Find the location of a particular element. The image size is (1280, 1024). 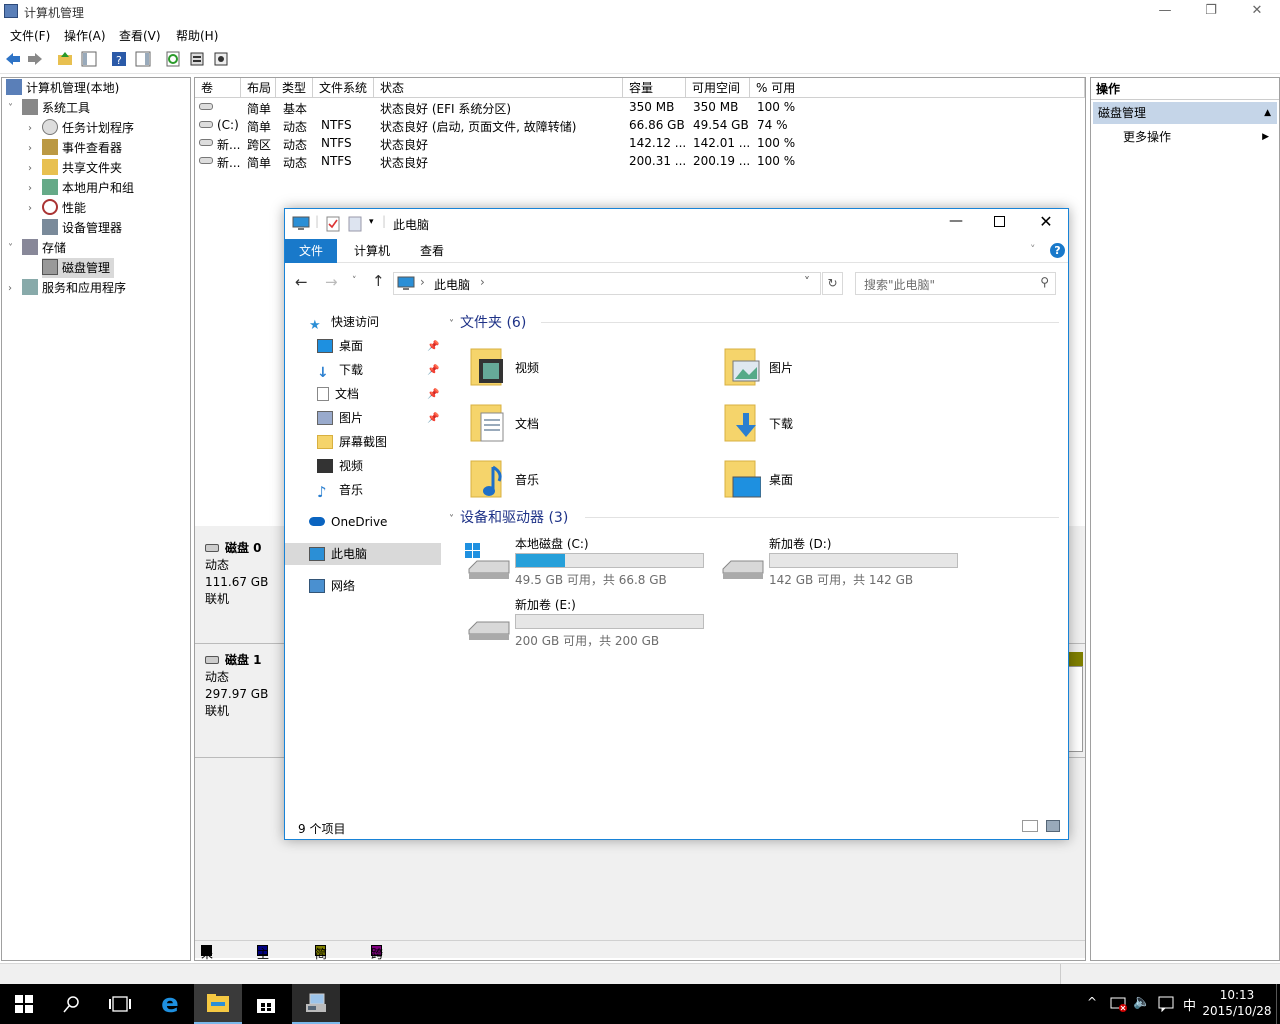

col-capacity: 容量 is located at coordinates (654, 88).